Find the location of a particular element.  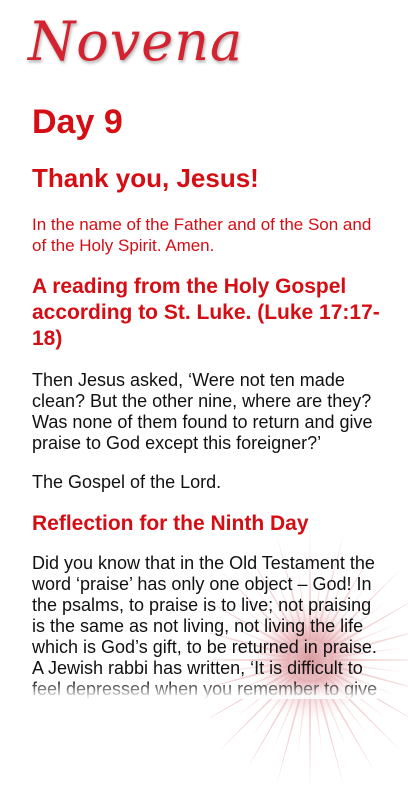

day-title: Day 9 is located at coordinates (77, 122).